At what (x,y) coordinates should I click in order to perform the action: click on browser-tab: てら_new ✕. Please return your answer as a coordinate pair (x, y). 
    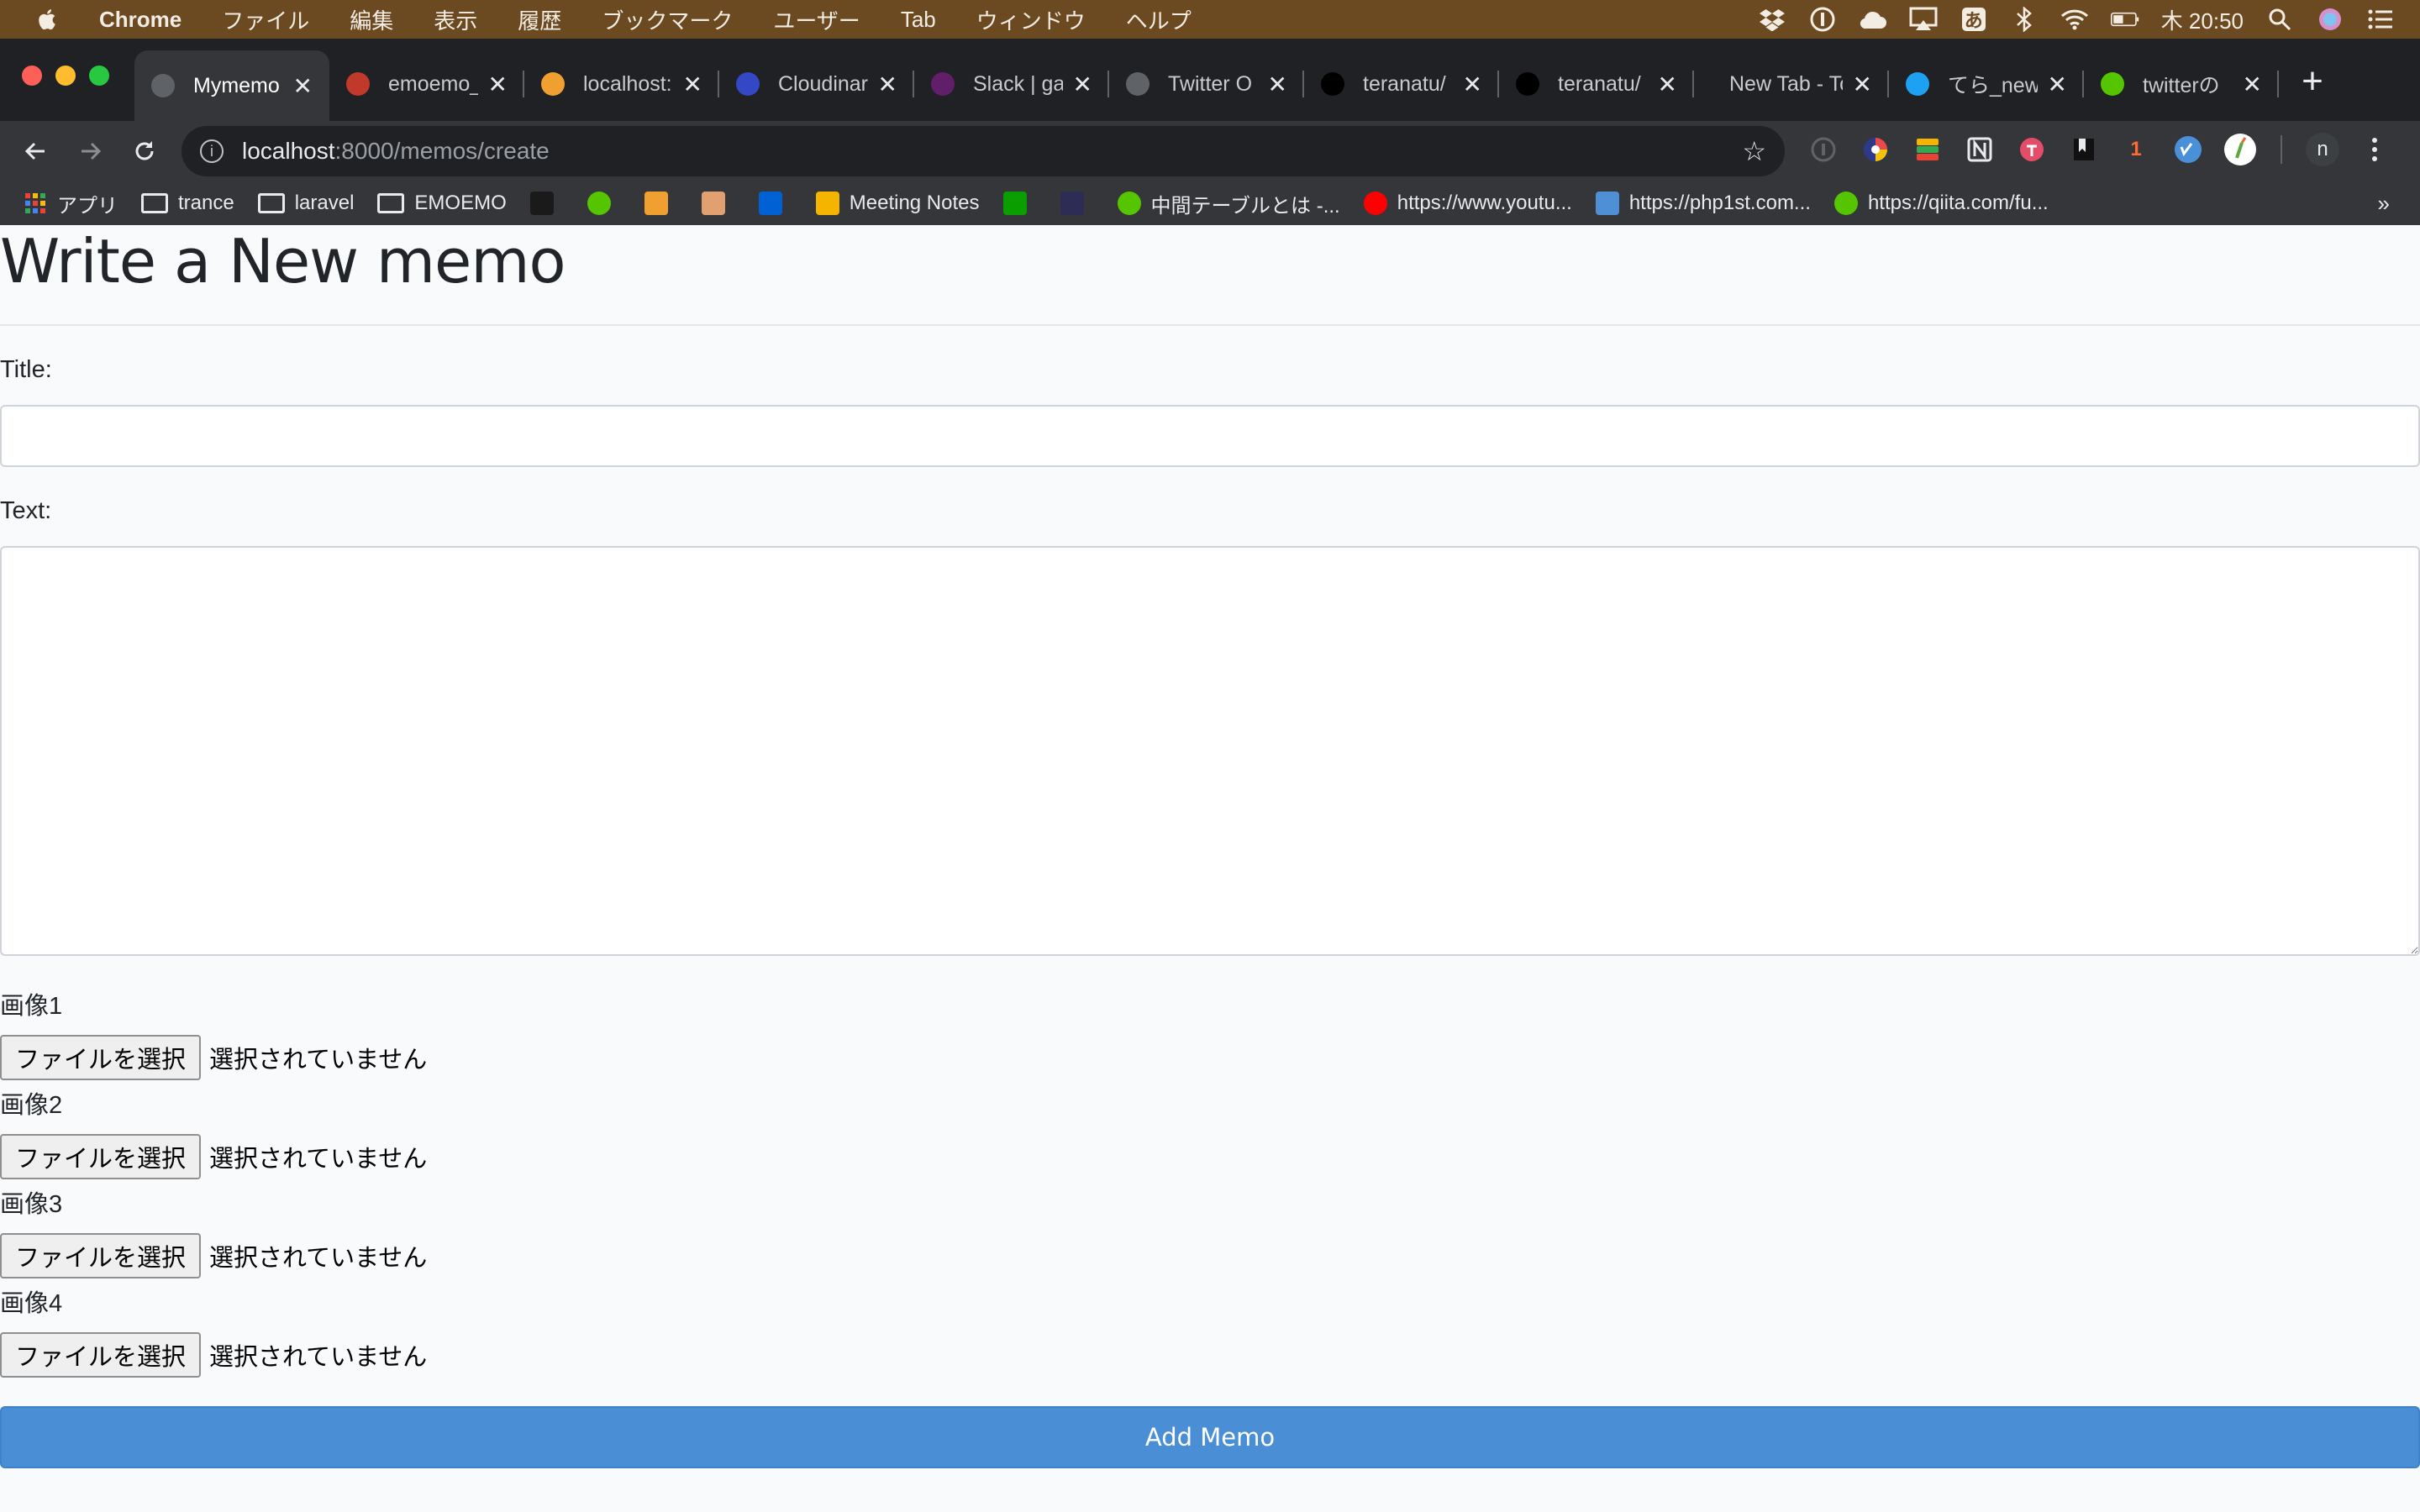
    Looking at the image, I should click on (1986, 84).